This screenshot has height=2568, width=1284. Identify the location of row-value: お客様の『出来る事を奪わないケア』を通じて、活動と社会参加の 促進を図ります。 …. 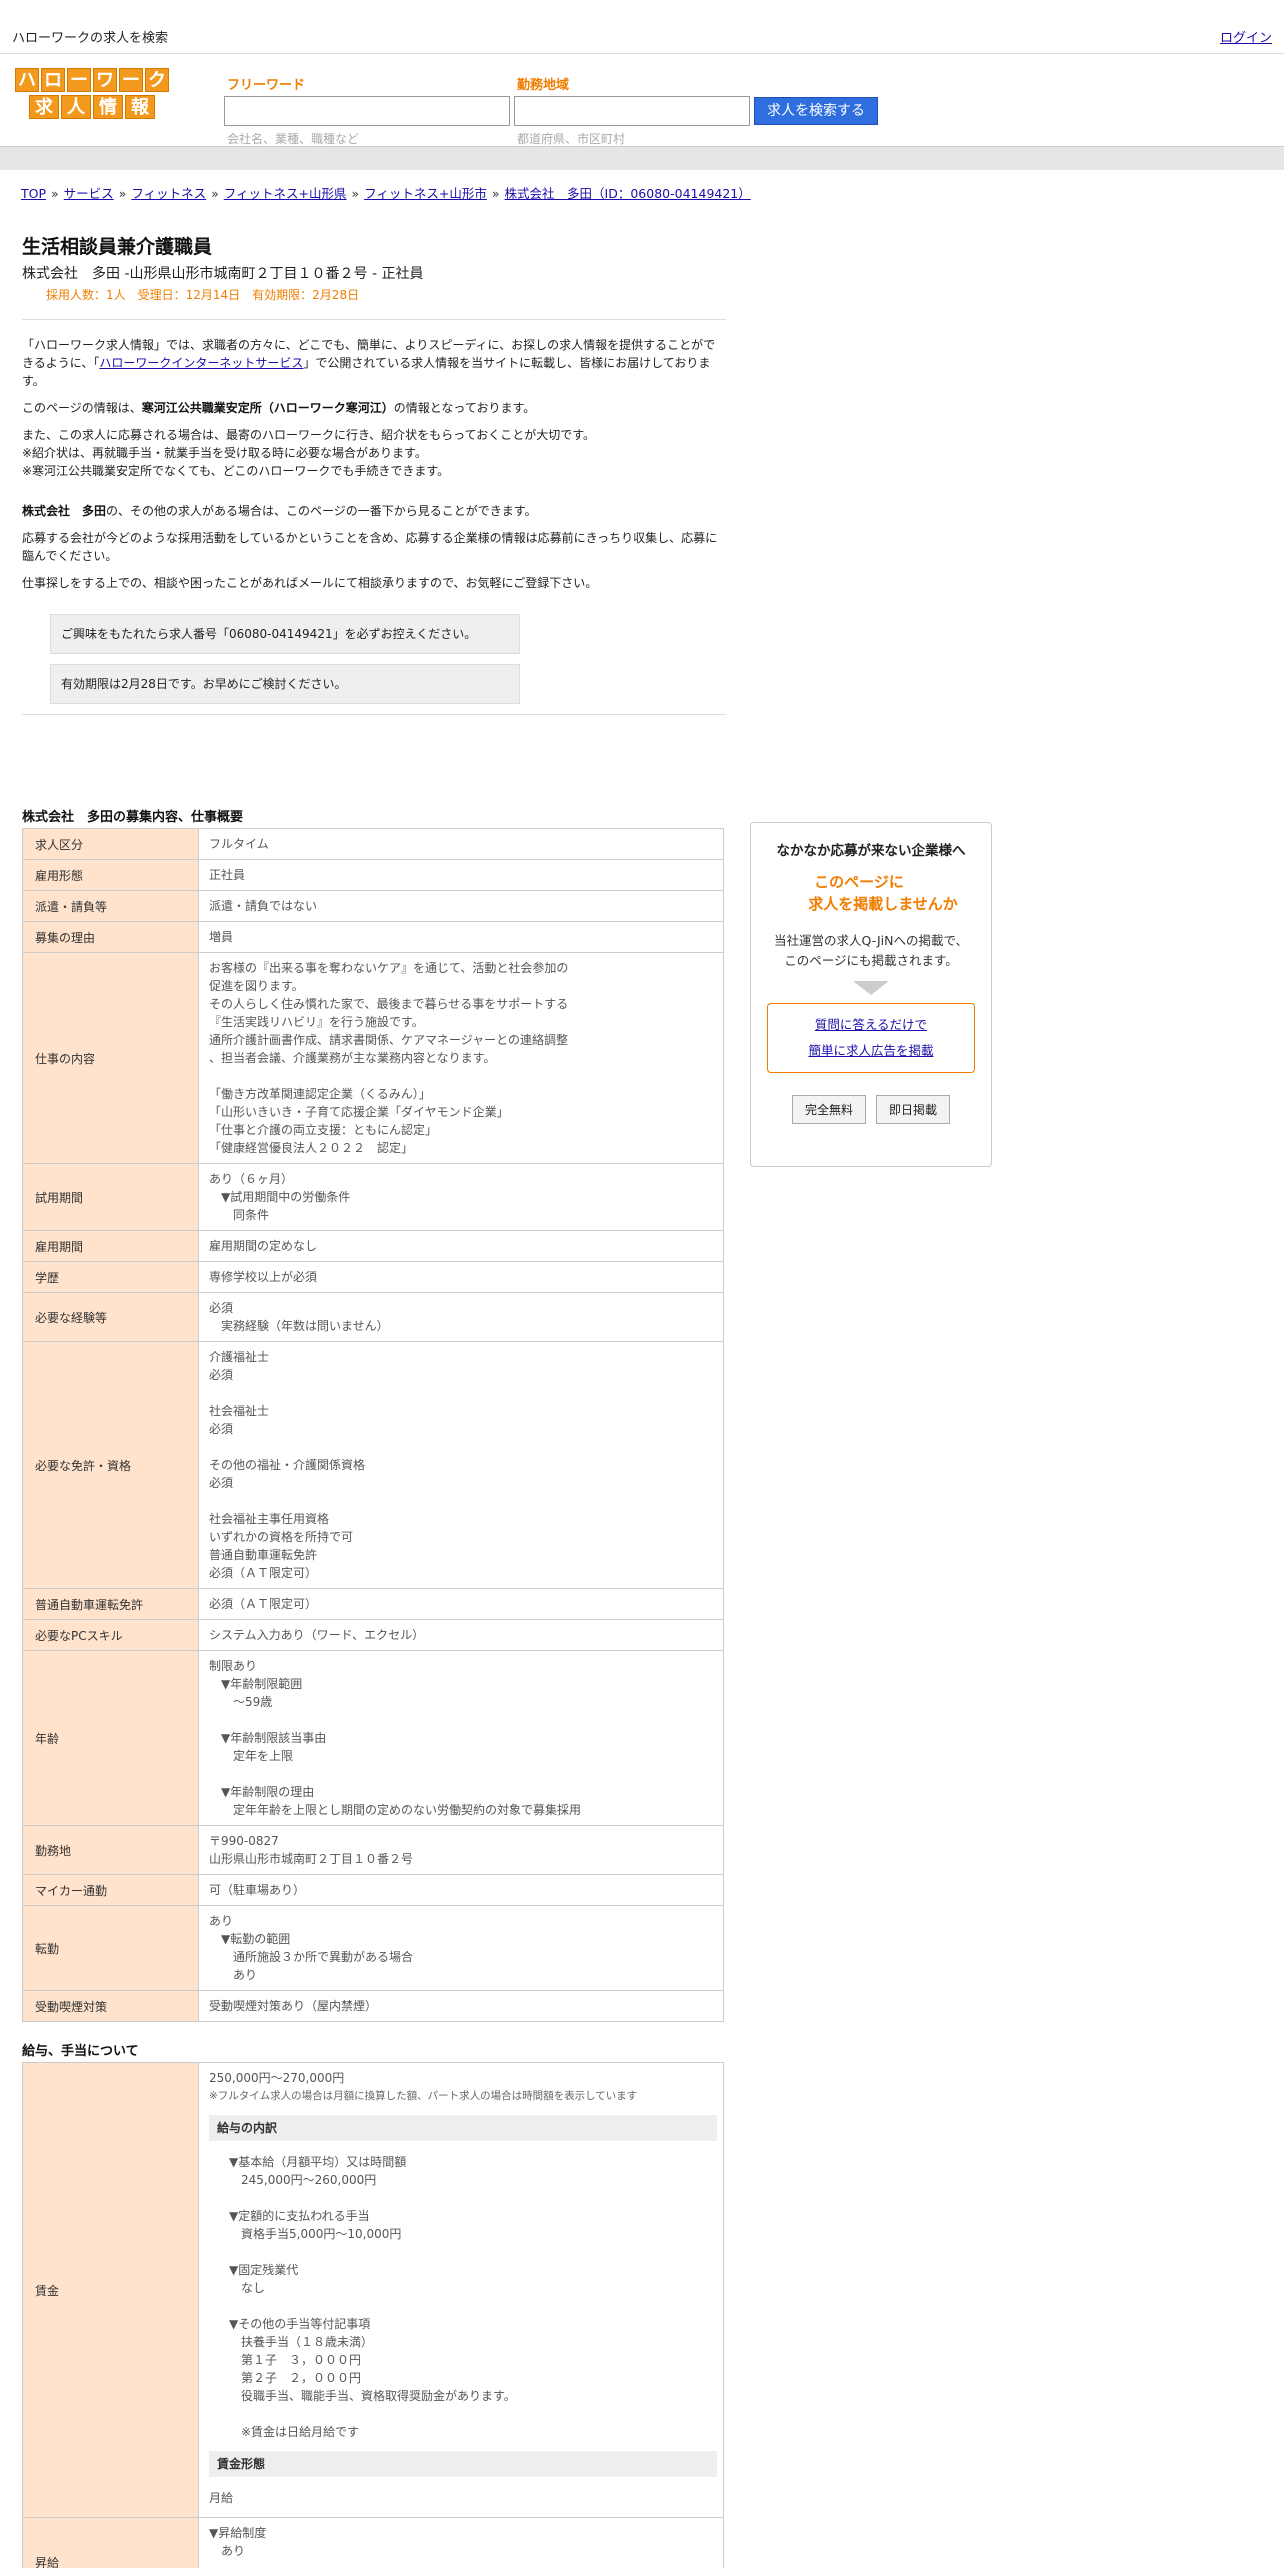
(461, 1058).